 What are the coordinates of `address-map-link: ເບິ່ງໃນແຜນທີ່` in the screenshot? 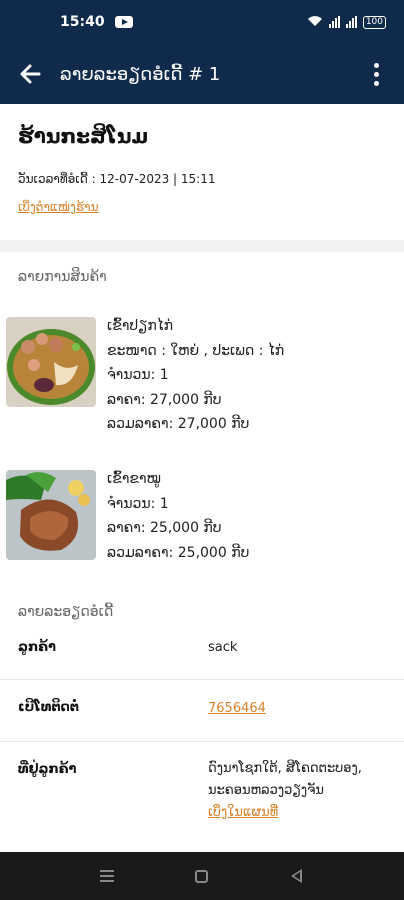 It's located at (243, 813).